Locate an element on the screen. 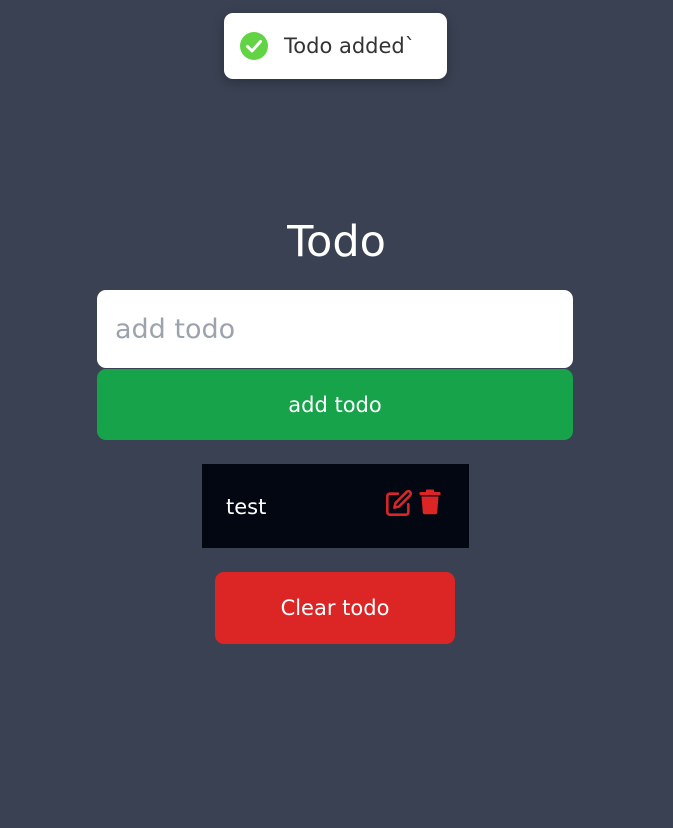 The image size is (673, 828). toast-notification: Todo added` is located at coordinates (335, 46).